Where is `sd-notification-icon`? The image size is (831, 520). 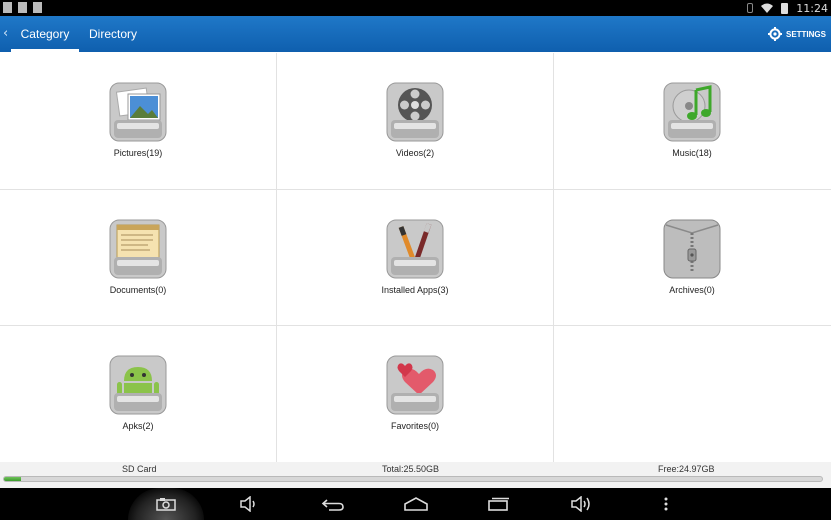 sd-notification-icon is located at coordinates (37, 7).